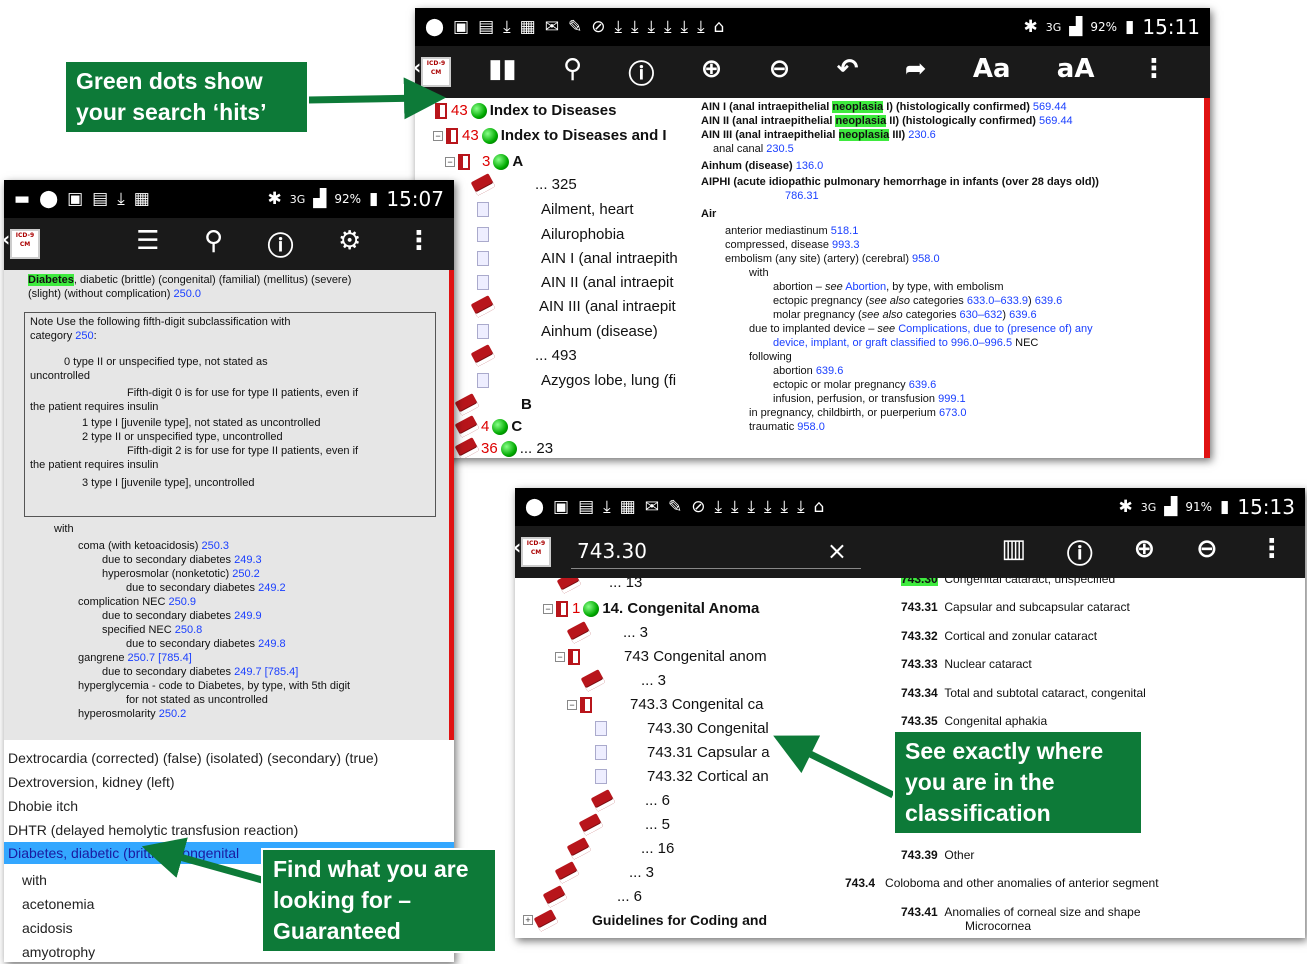 This screenshot has height=964, width=1307. What do you see at coordinates (229, 199) in the screenshot?
I see `status-bar: ▬ ⬤ ▣ ▤ ⤓ ▦ ✱ 3G ▟ 92% ▮ 15:07` at bounding box center [229, 199].